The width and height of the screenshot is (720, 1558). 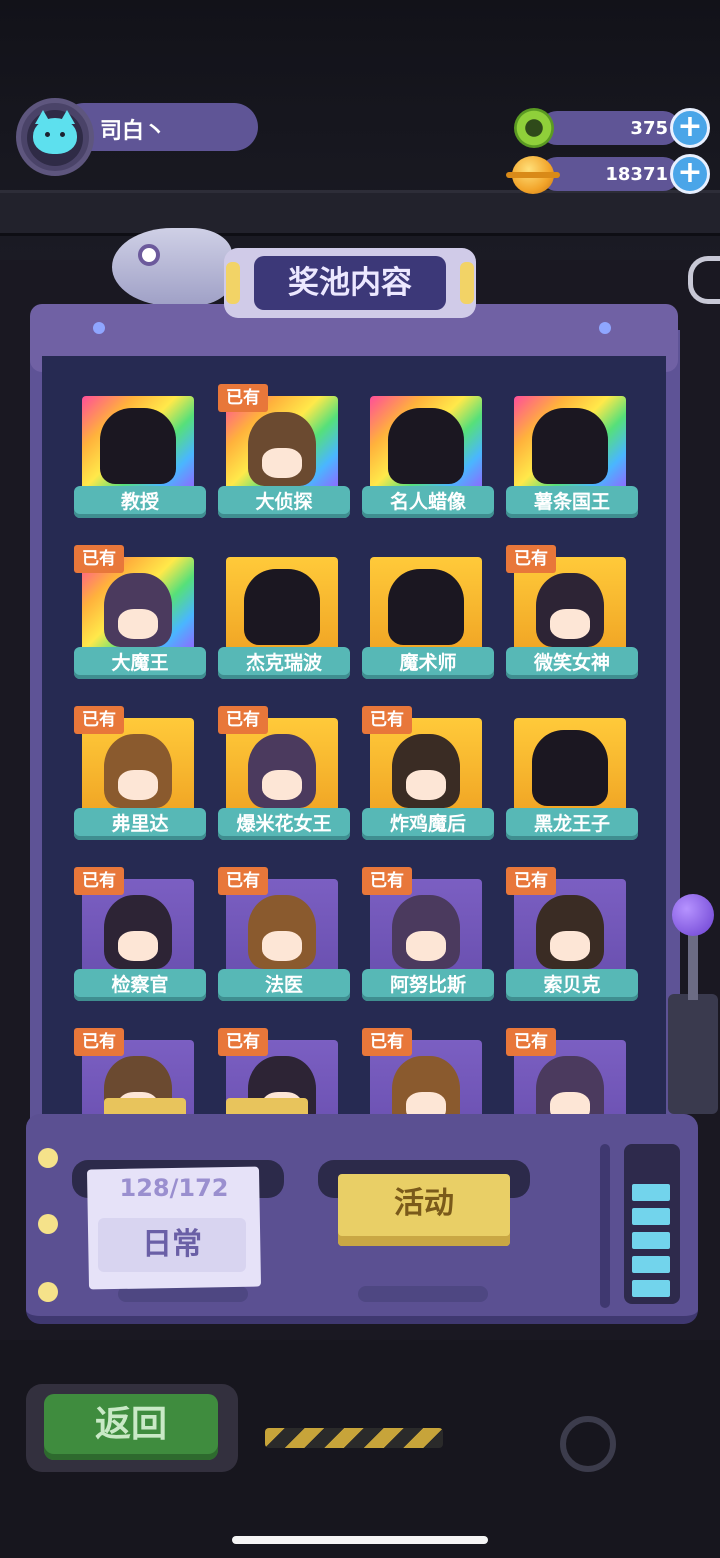 I want to click on daily-collection-count: 128/172, so click(x=174, y=1188).